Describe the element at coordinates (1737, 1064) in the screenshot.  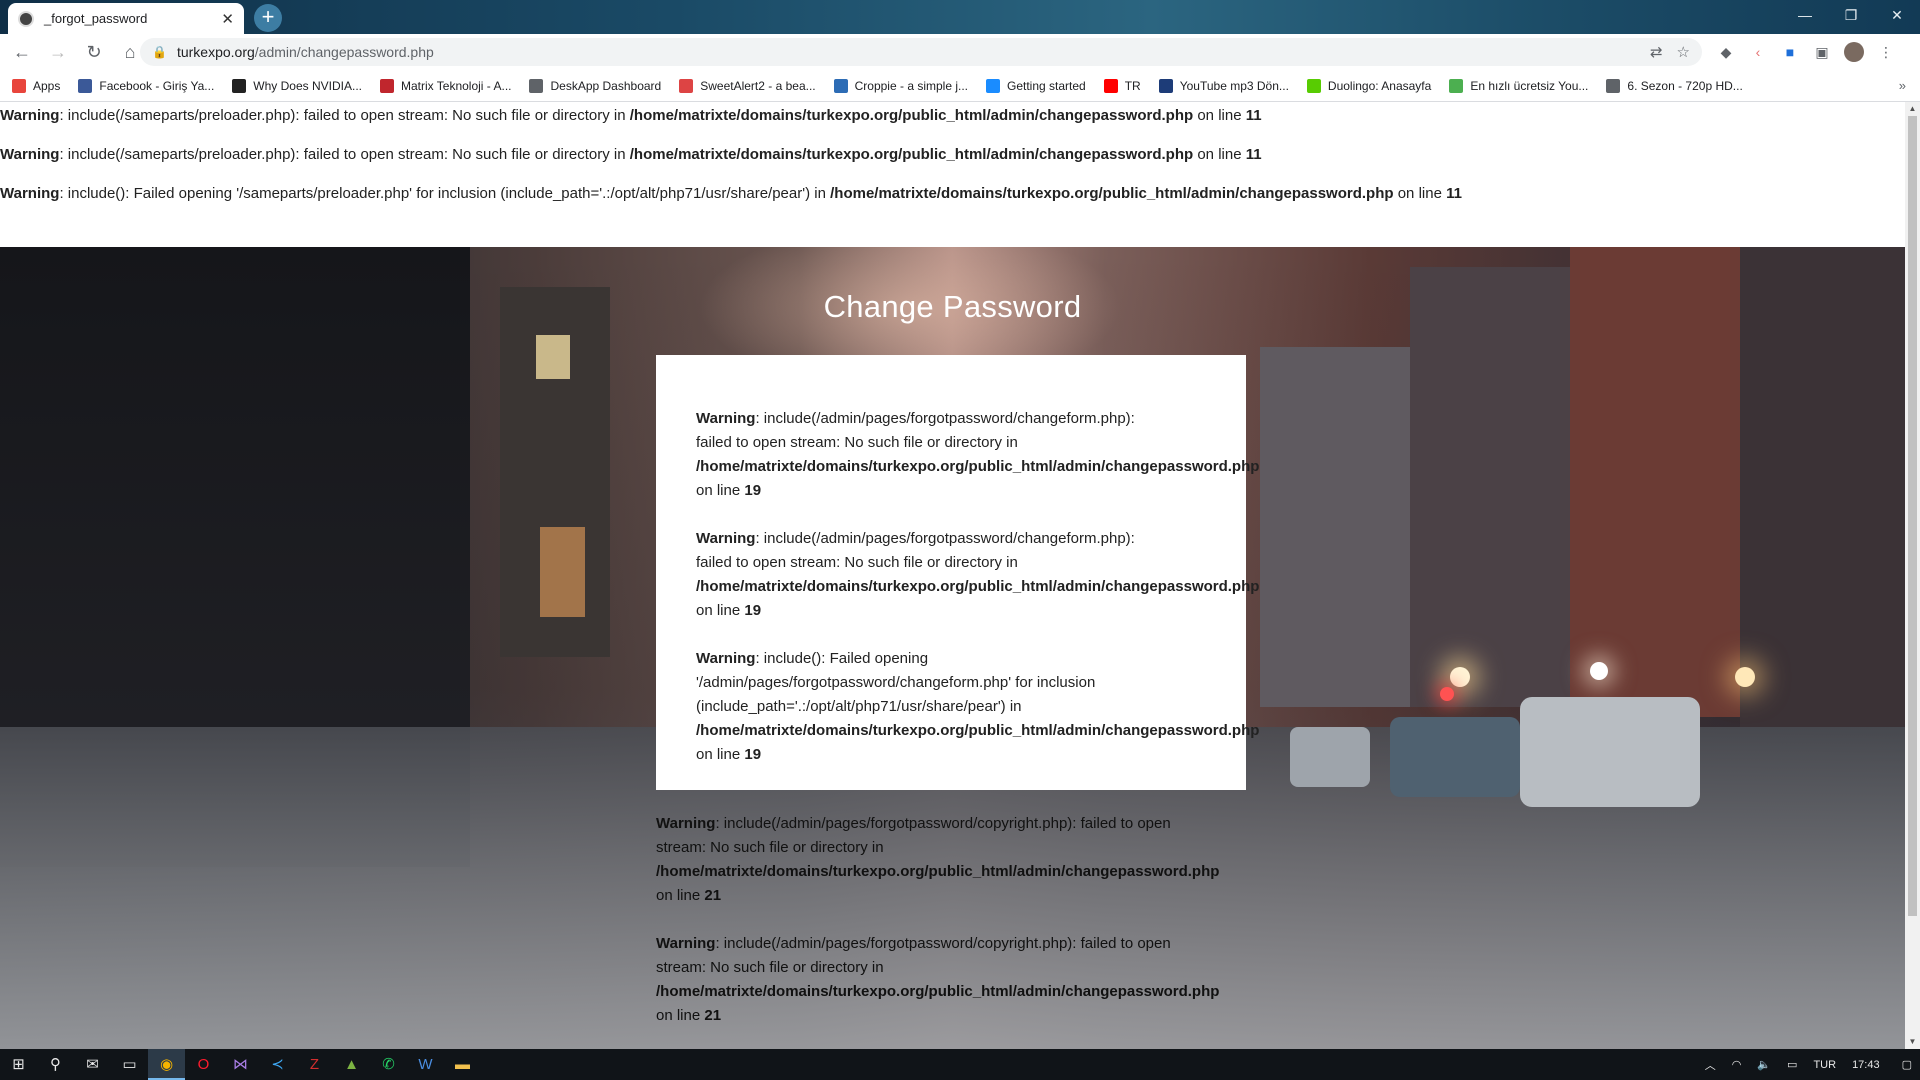
I see `network-icon: ◠` at that location.